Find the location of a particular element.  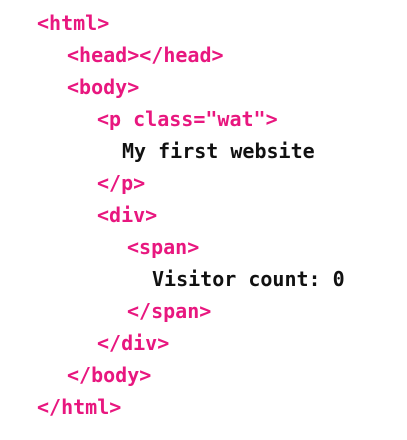

code-line-div-close: </div> is located at coordinates (133, 343).